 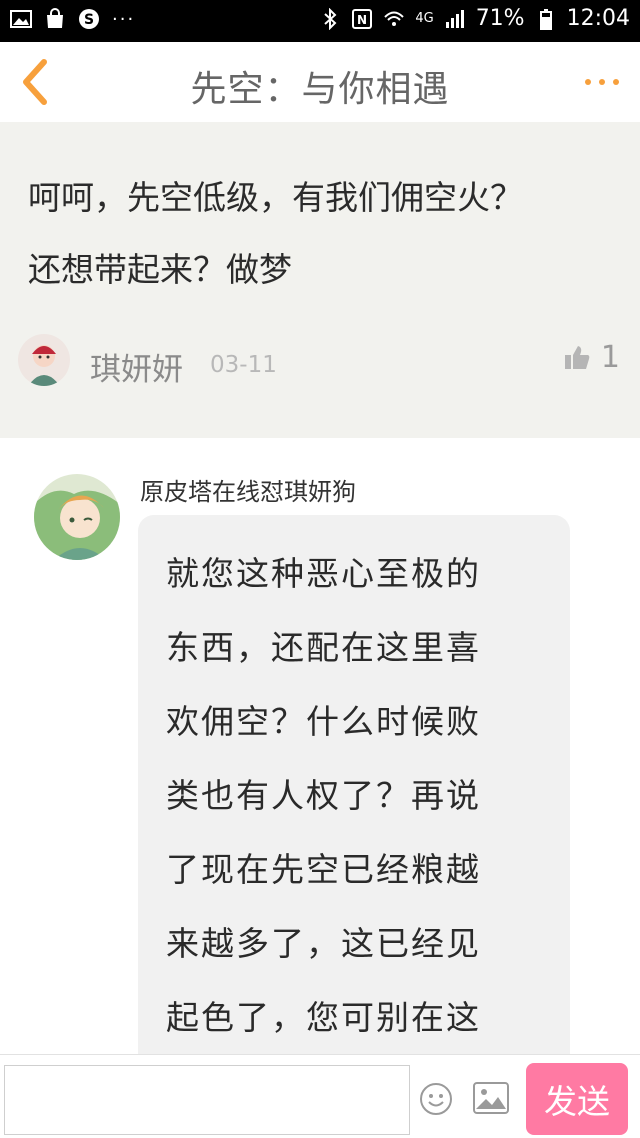 I want to click on app-s-icon: S, so click(x=89, y=19).